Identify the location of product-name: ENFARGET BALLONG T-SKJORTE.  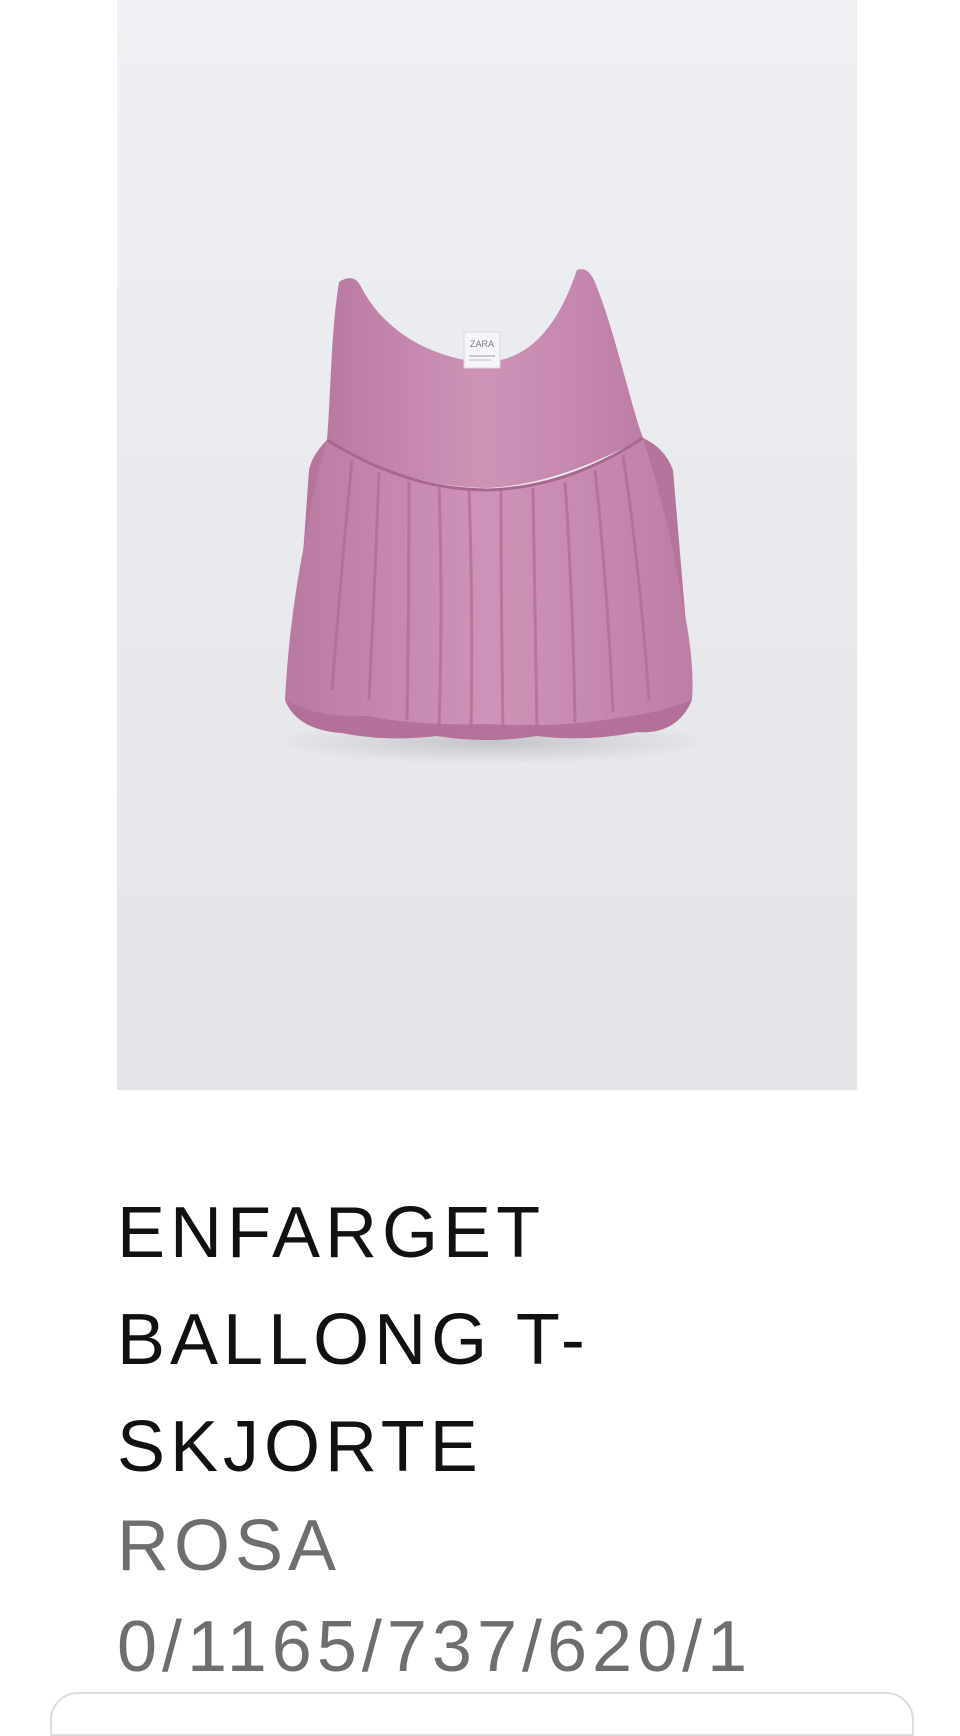
(353, 1340).